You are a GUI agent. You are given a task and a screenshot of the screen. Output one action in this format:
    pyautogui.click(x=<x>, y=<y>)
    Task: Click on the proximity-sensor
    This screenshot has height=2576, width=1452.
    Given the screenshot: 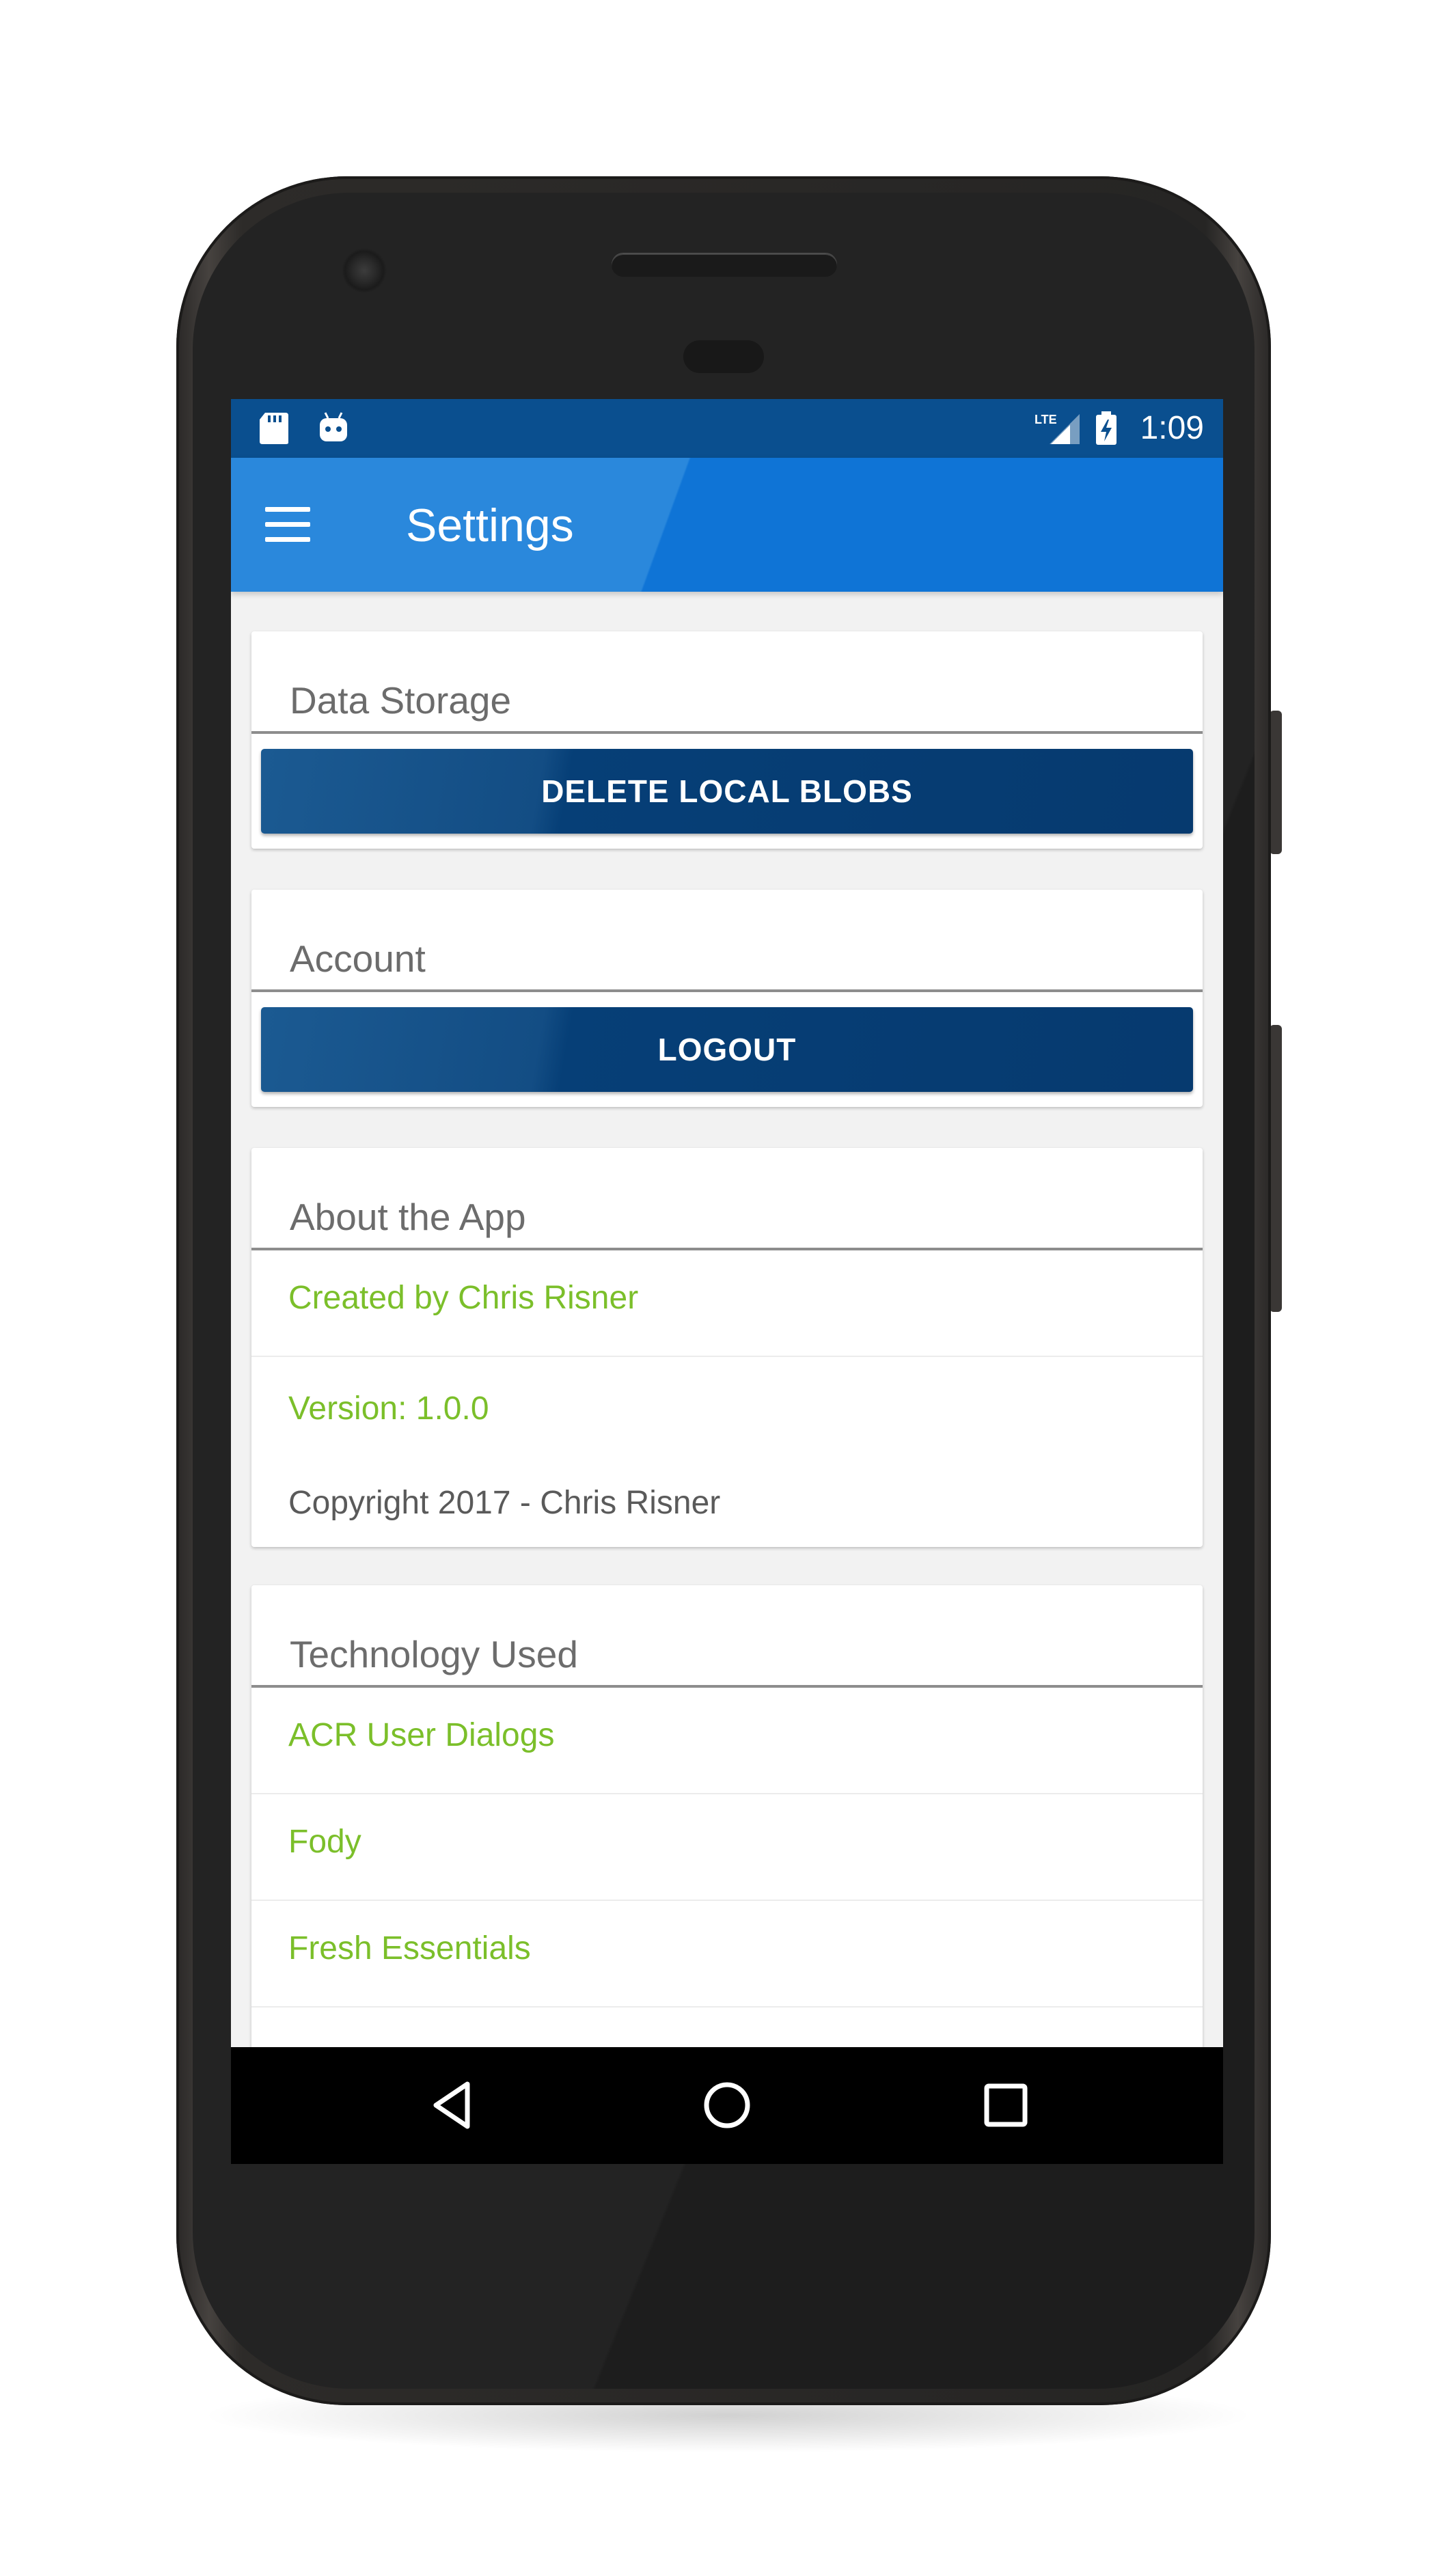 What is the action you would take?
    pyautogui.click(x=723, y=357)
    